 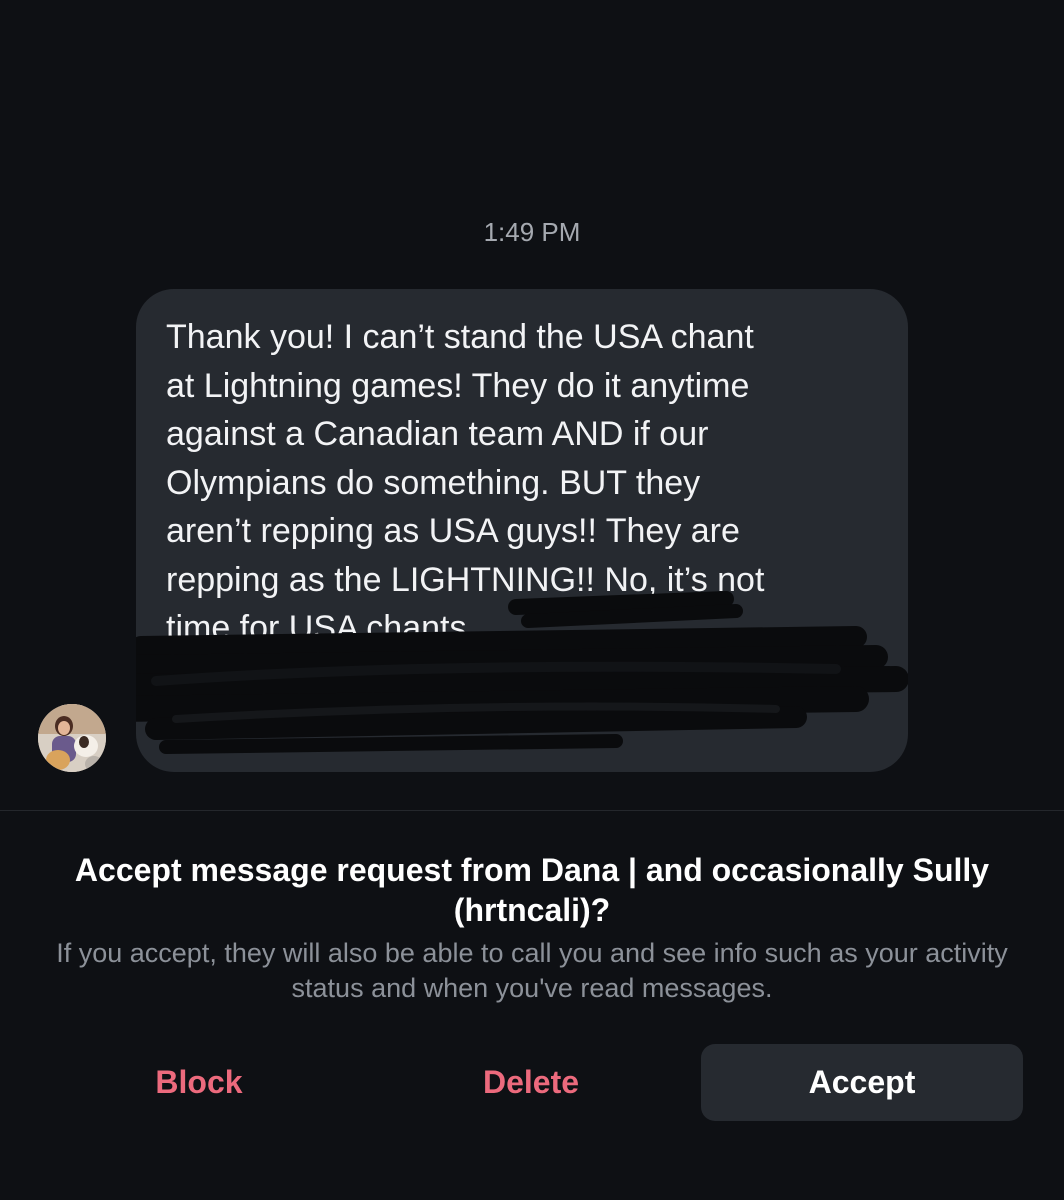 What do you see at coordinates (862, 1082) in the screenshot?
I see `accept-button: Accept` at bounding box center [862, 1082].